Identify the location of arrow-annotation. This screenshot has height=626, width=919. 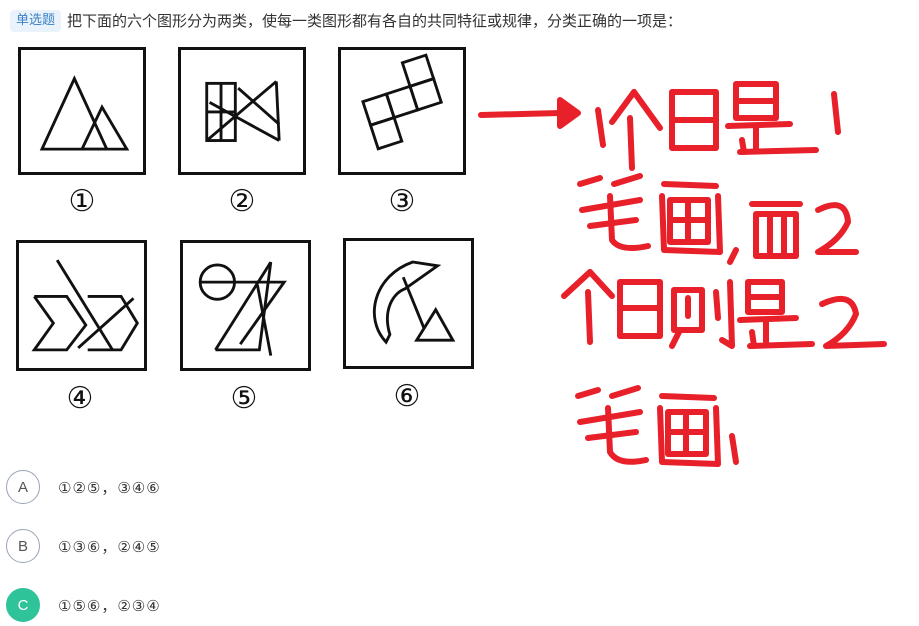
(529, 113).